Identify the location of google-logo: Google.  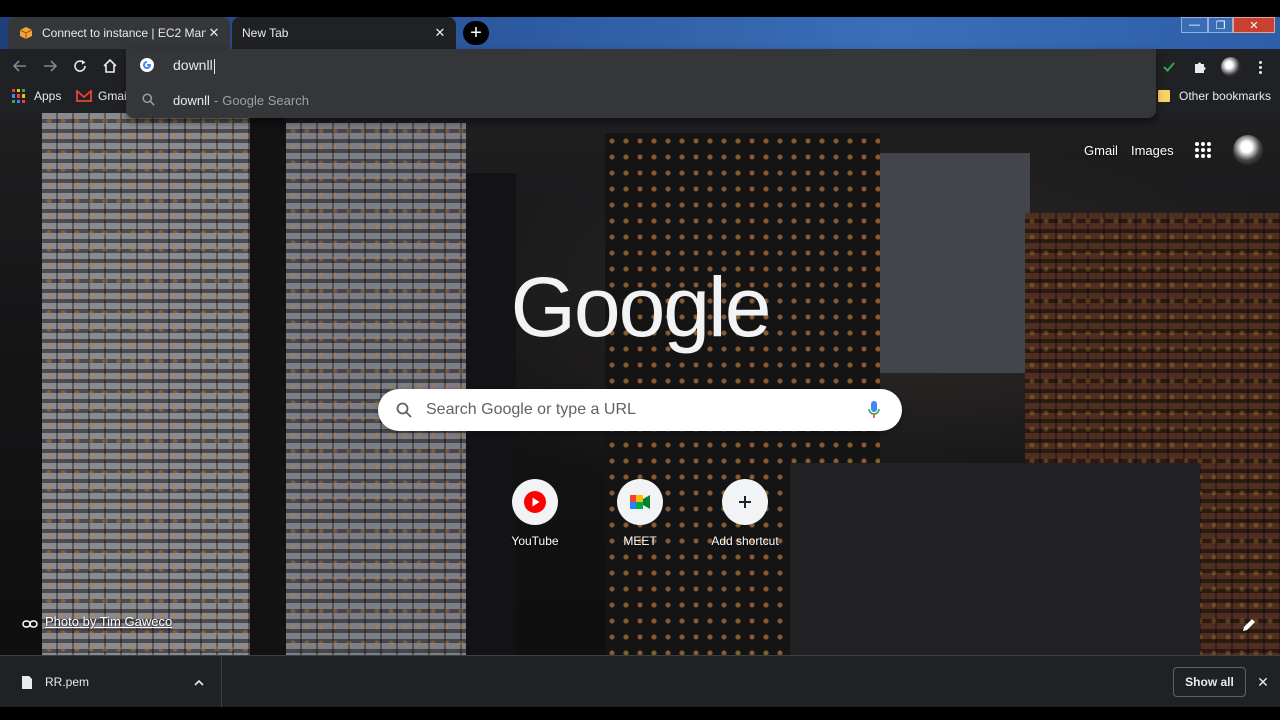
(641, 307).